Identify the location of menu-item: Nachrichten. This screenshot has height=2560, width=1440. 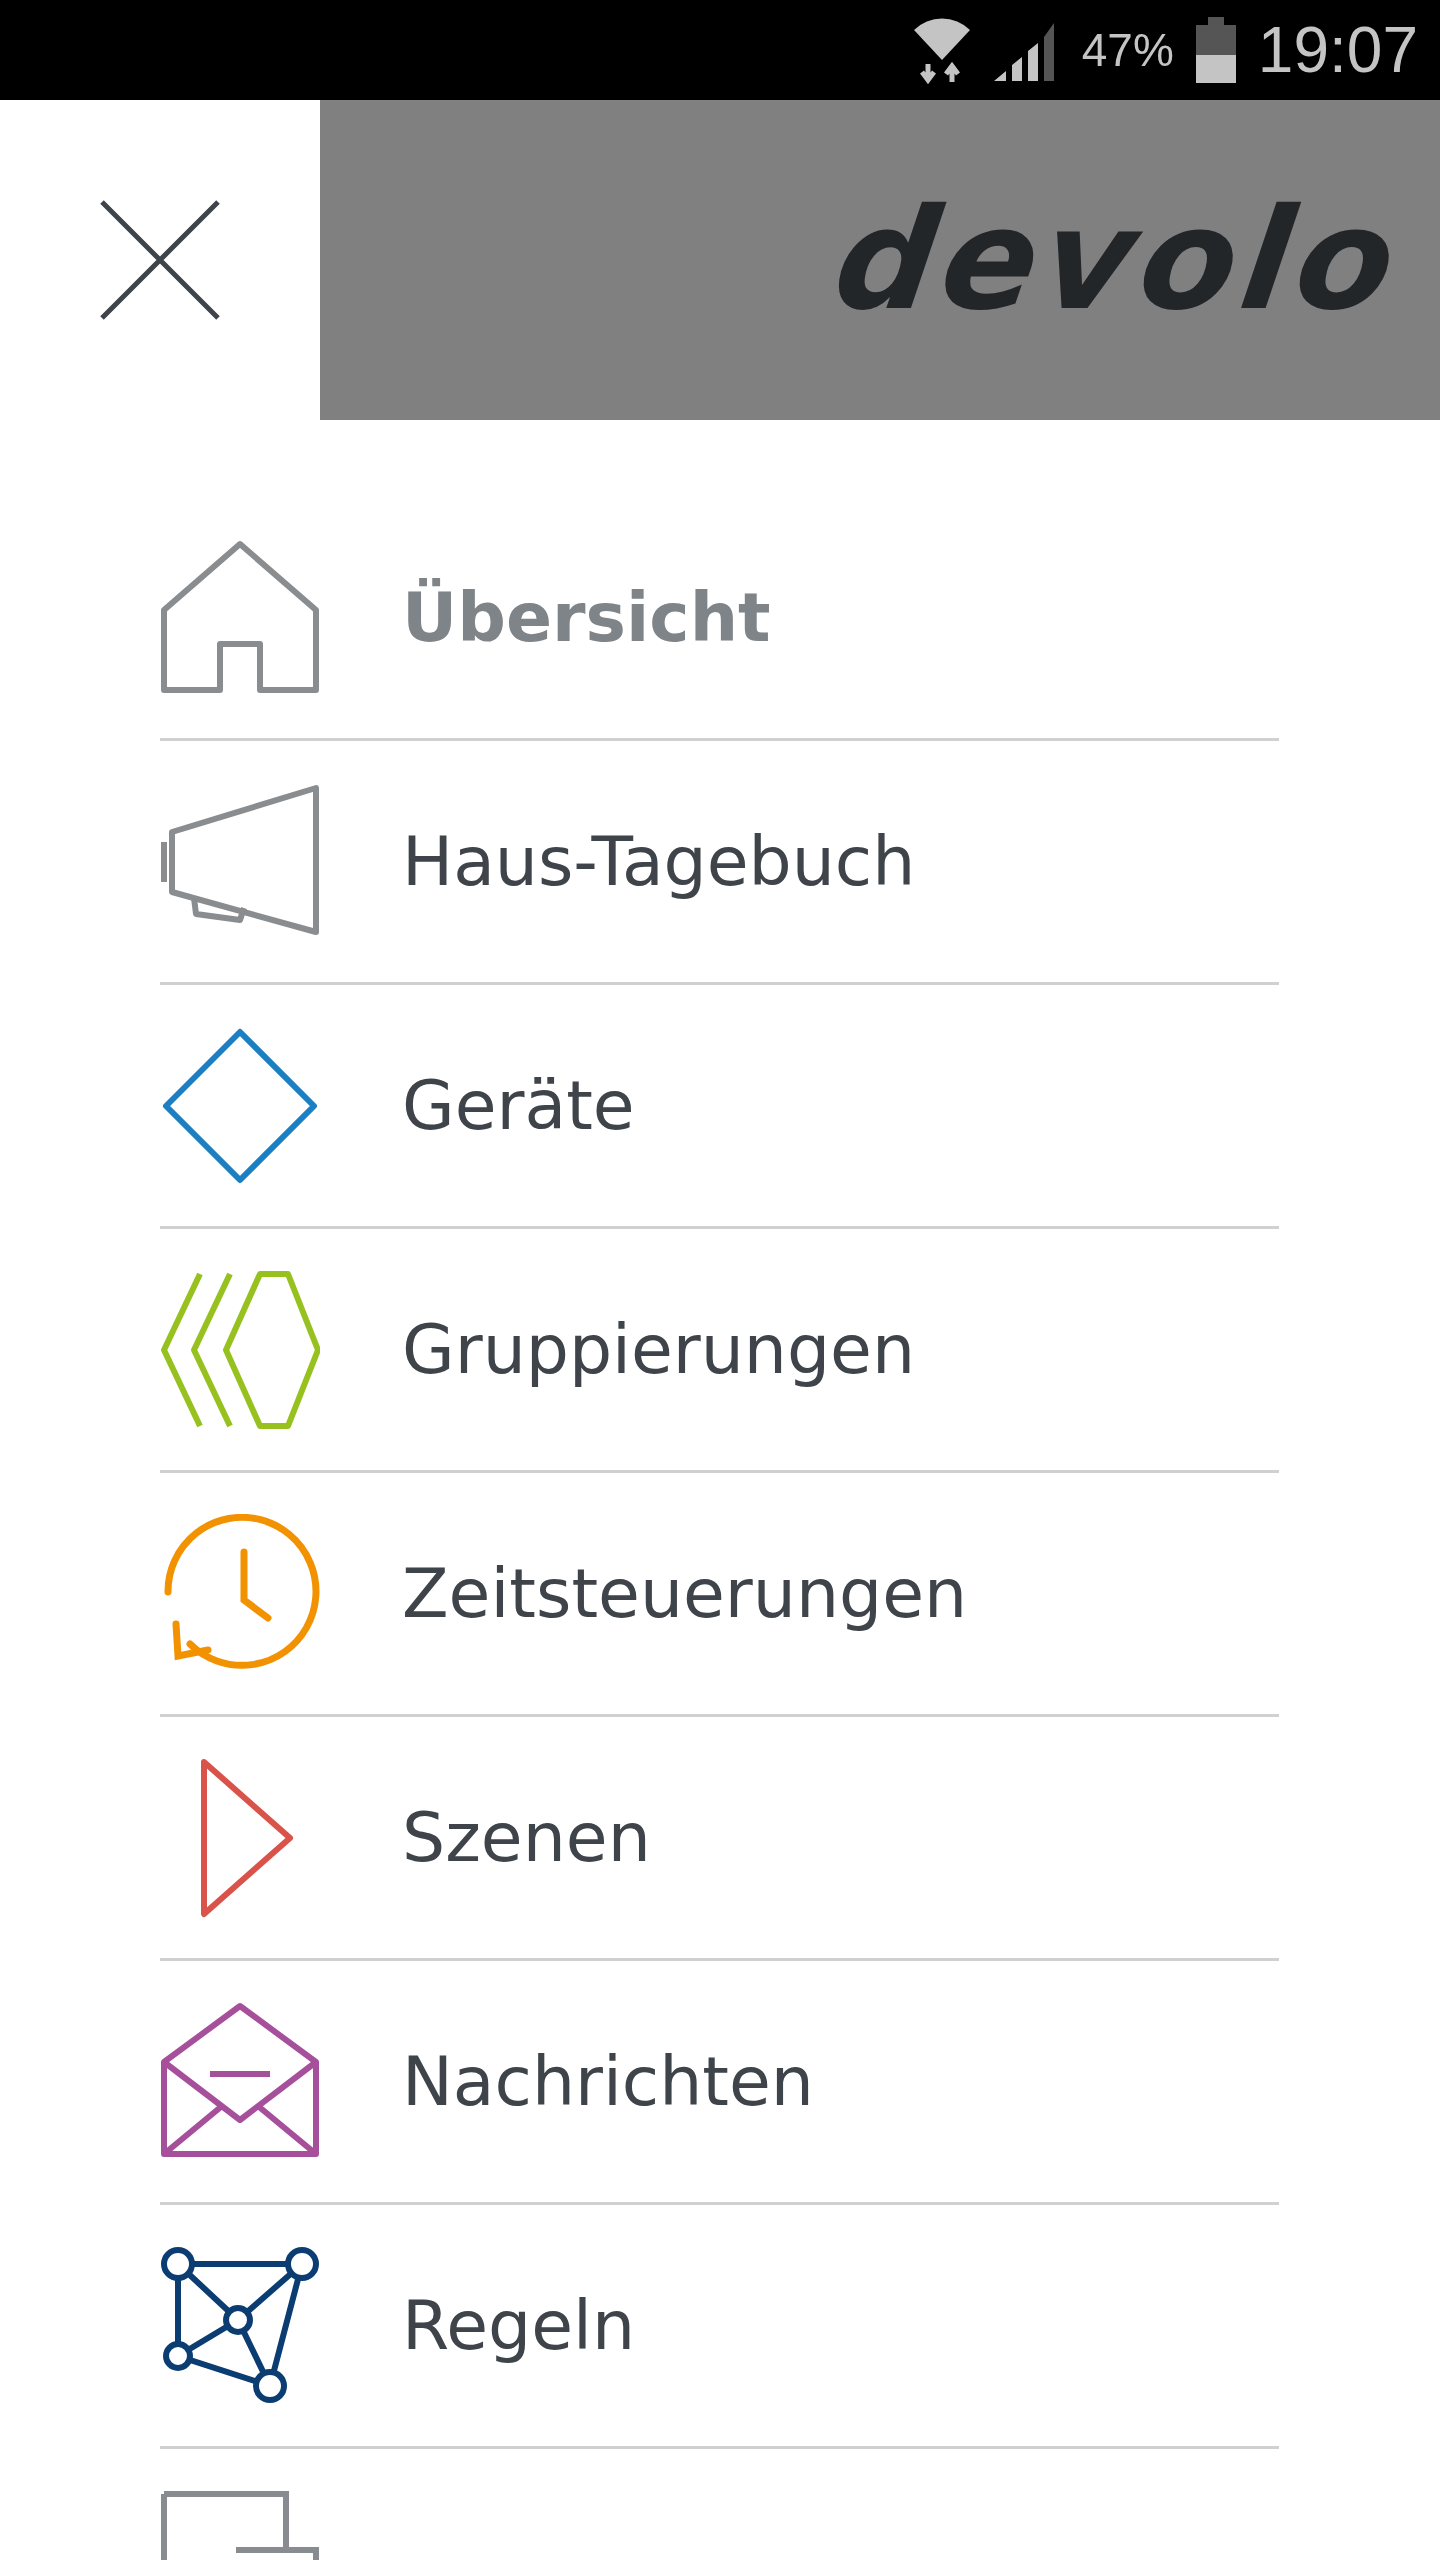
(608, 2081).